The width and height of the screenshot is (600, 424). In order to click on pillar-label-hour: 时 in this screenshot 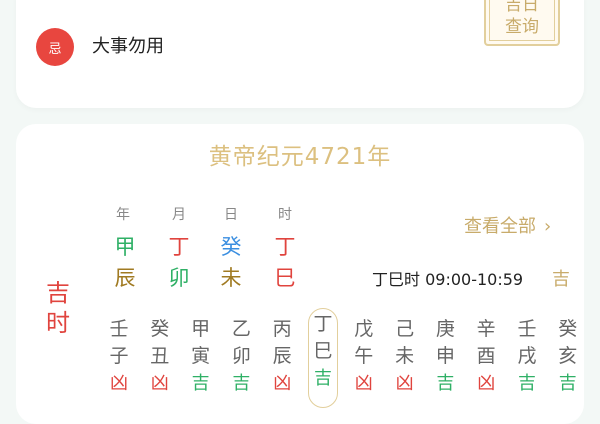, I will do `click(285, 215)`.